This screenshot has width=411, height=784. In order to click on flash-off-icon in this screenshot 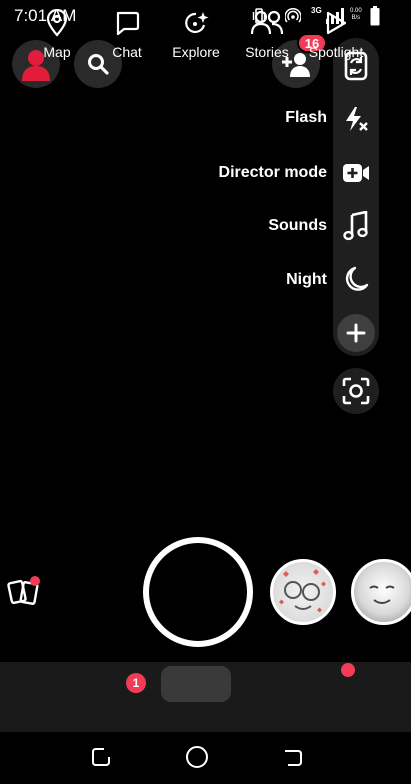, I will do `click(357, 119)`.